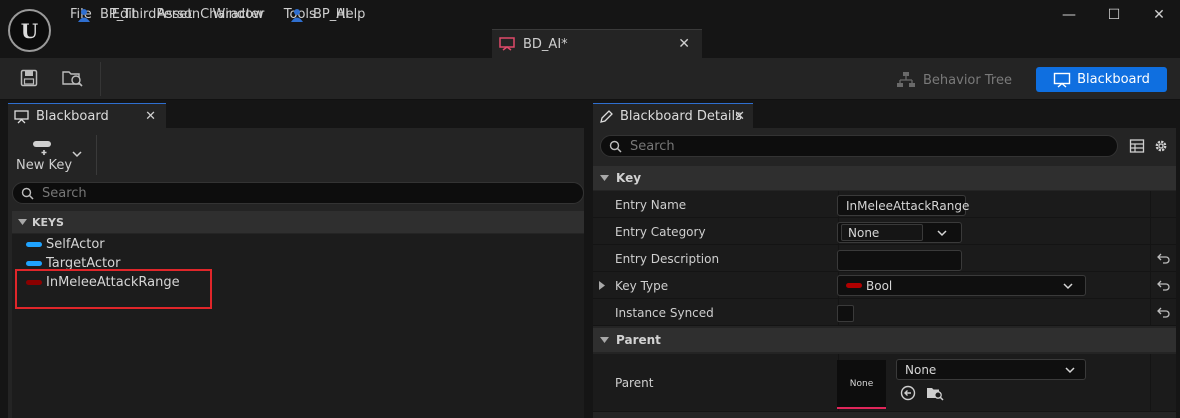 This screenshot has width=1180, height=418. What do you see at coordinates (1113, 79) in the screenshot?
I see `blackboard-mode-label: Blackboard` at bounding box center [1113, 79].